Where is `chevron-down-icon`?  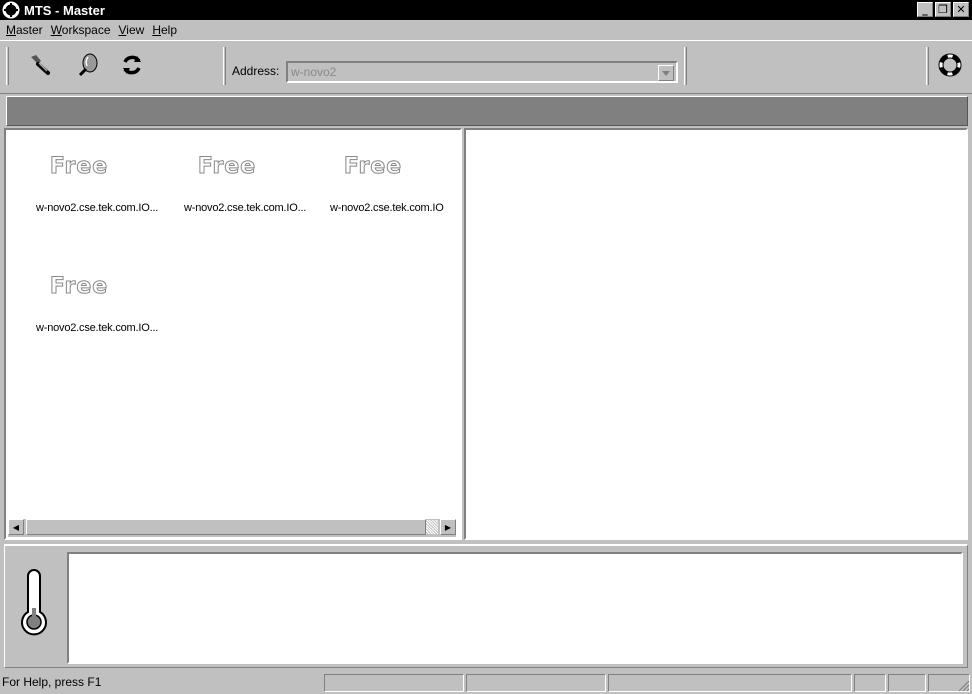
chevron-down-icon is located at coordinates (666, 73).